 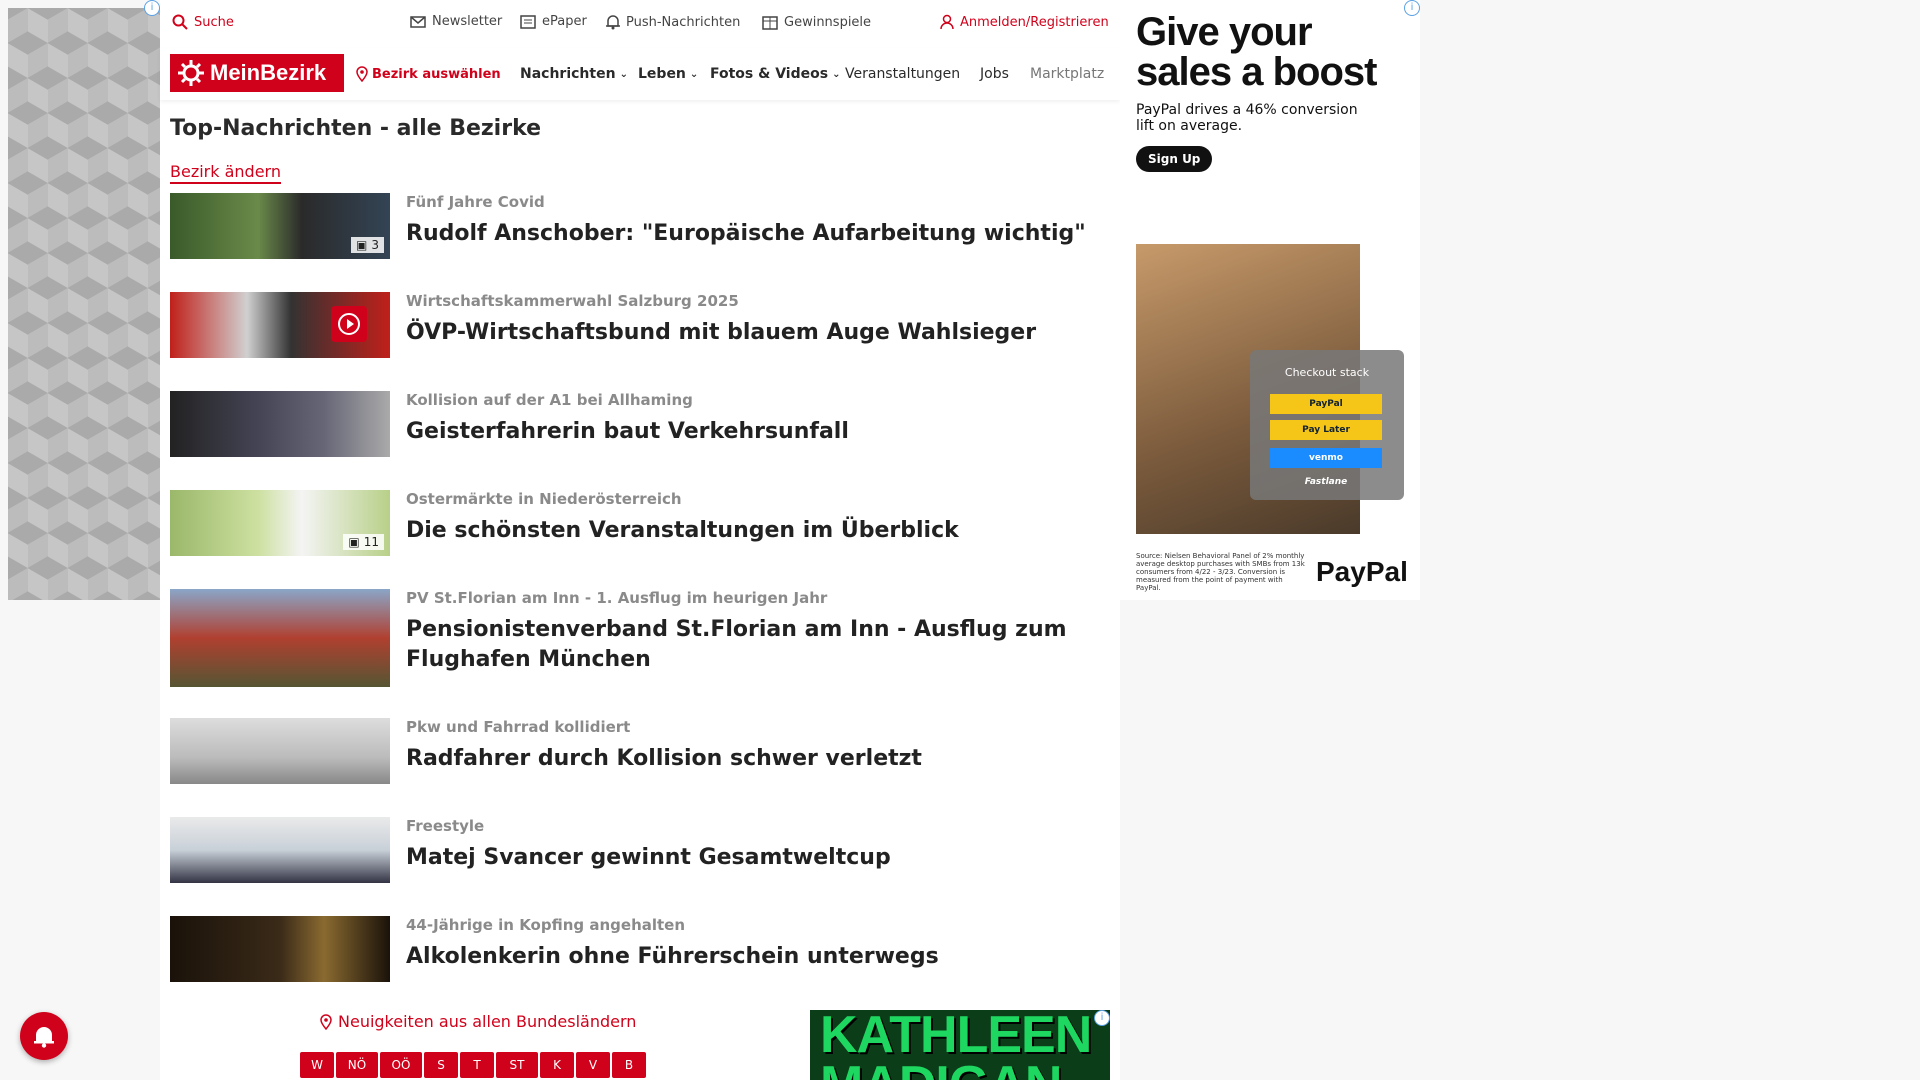 I want to click on state-button-st: ST, so click(x=517, y=1065).